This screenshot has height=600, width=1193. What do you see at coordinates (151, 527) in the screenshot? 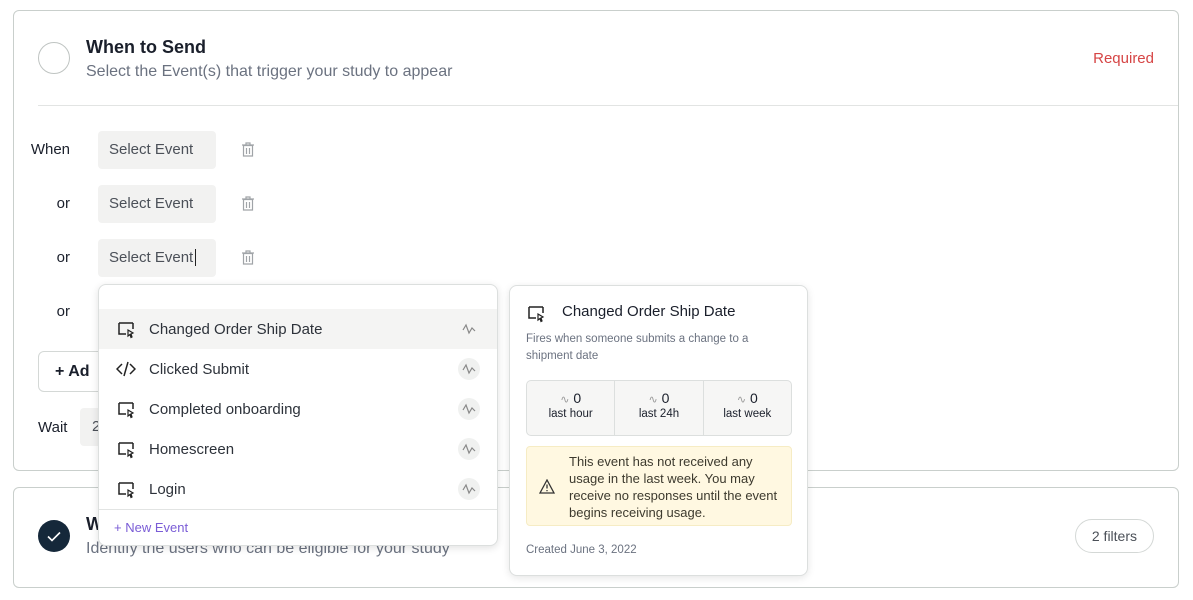
I see `new-event-link: + New Event` at bounding box center [151, 527].